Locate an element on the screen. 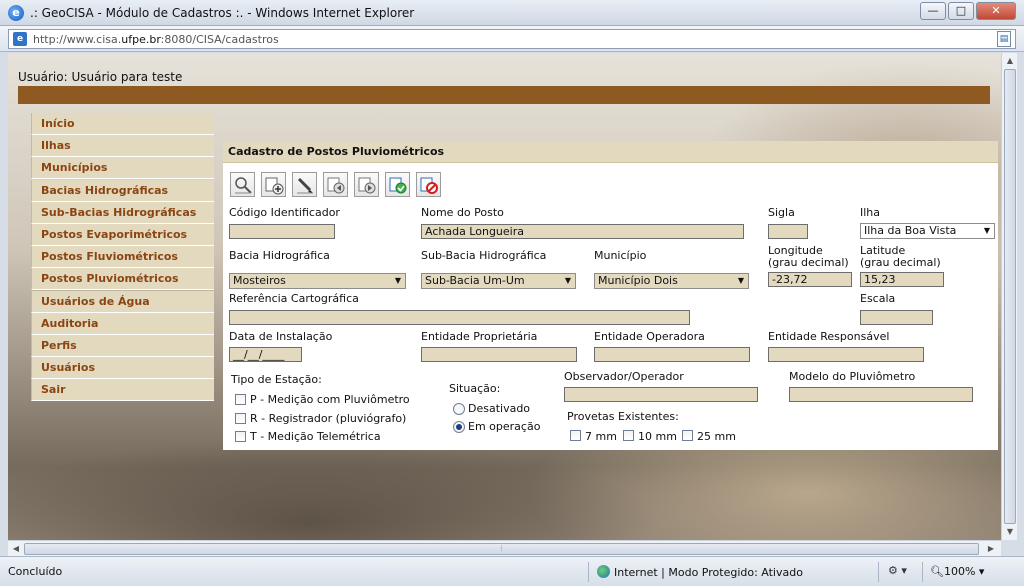  tipo-t-checkbox is located at coordinates (240, 436).